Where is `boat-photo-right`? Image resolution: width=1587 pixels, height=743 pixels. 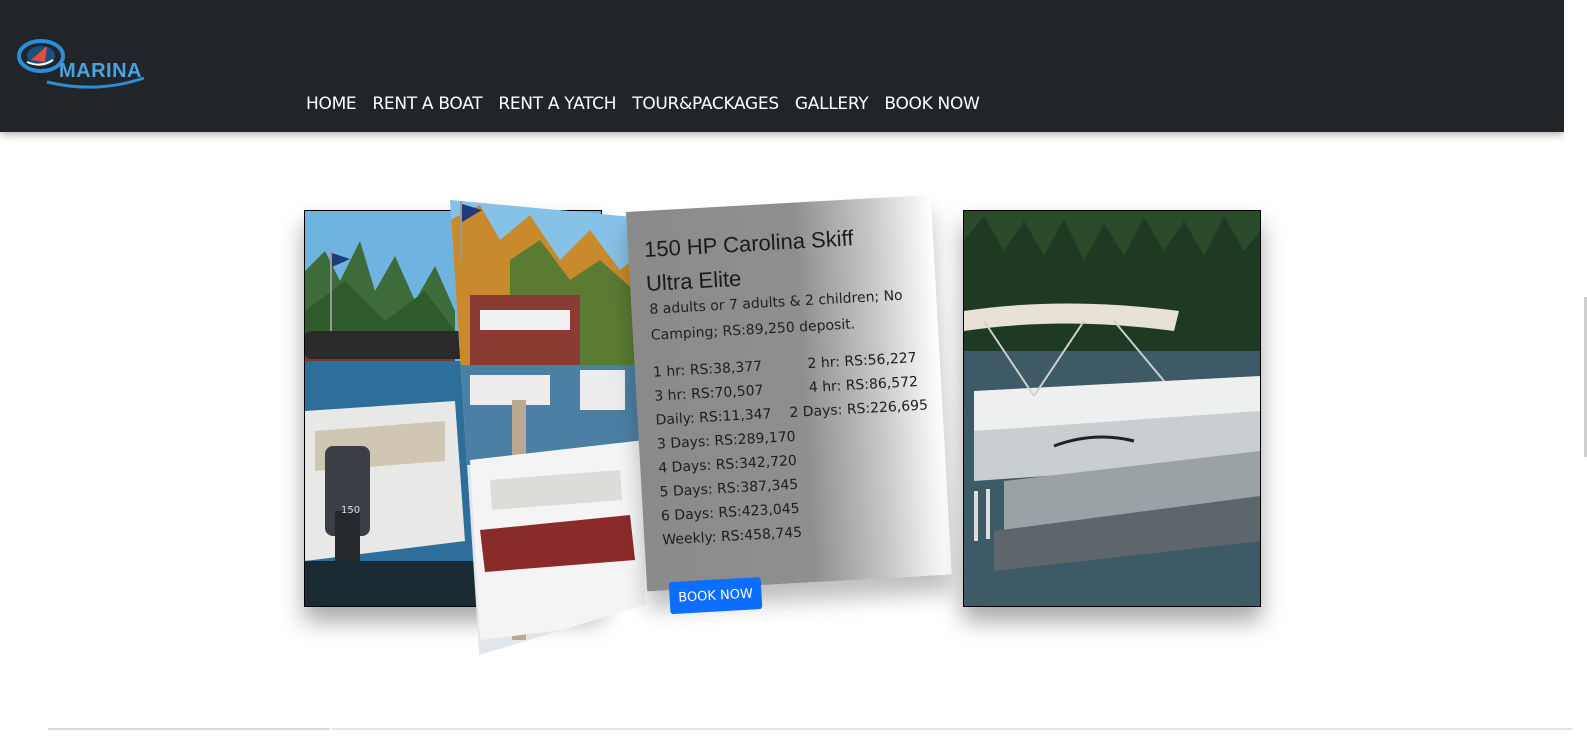
boat-photo-right is located at coordinates (1112, 408).